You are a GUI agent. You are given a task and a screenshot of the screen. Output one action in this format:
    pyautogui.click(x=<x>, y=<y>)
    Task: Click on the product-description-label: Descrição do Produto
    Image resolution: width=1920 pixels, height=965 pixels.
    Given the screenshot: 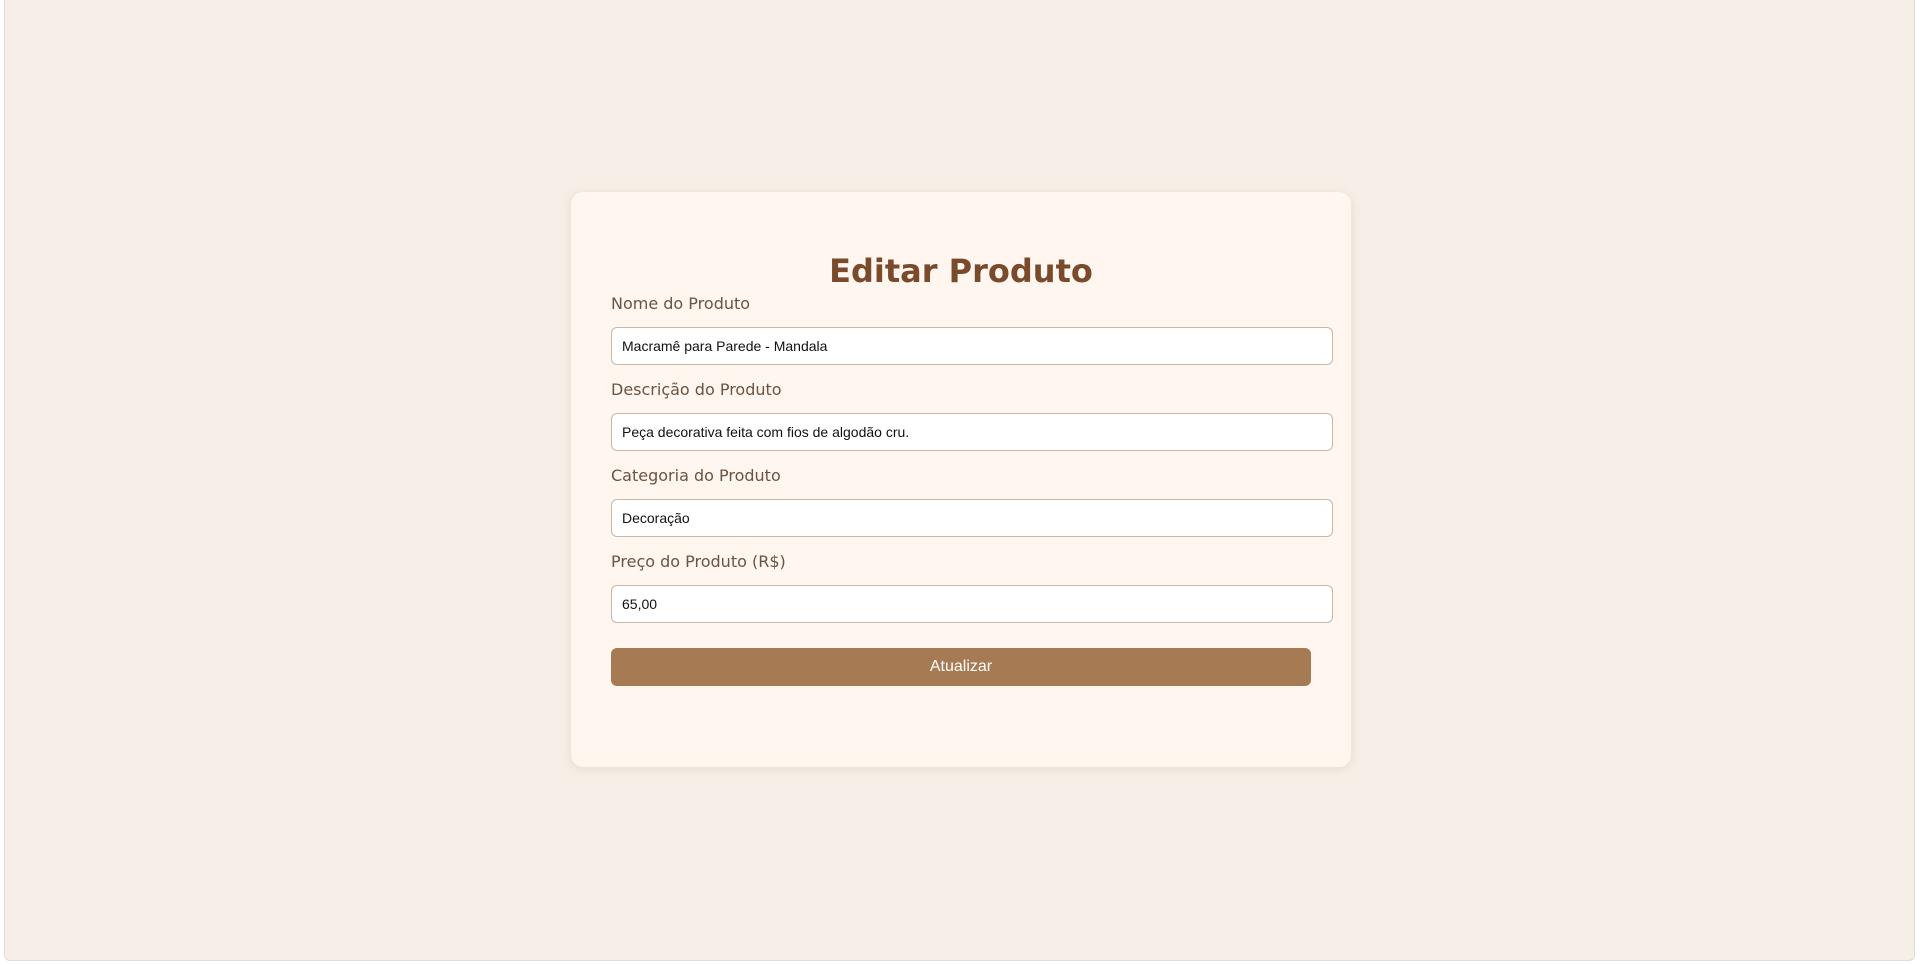 What is the action you would take?
    pyautogui.click(x=696, y=389)
    